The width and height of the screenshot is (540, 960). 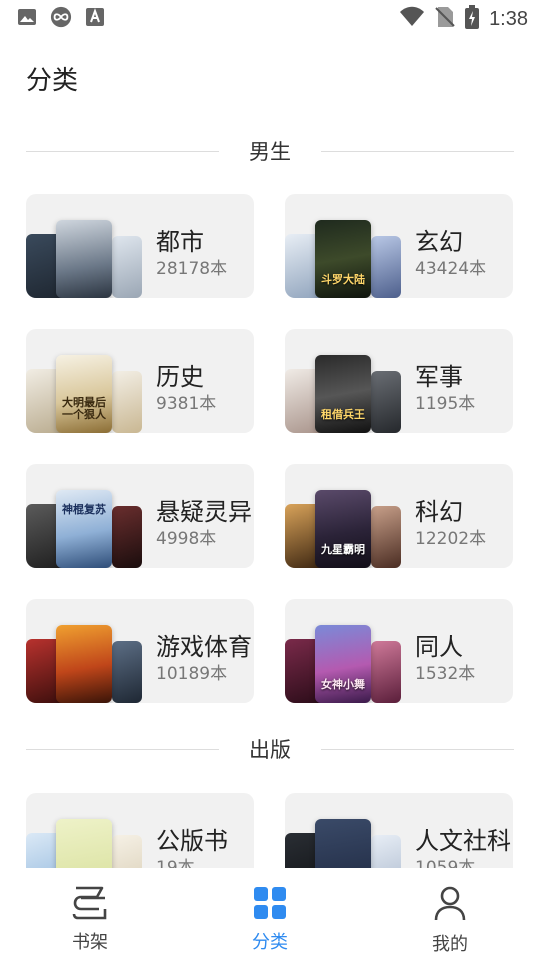 I want to click on section-header-male: 男生, so click(x=270, y=151).